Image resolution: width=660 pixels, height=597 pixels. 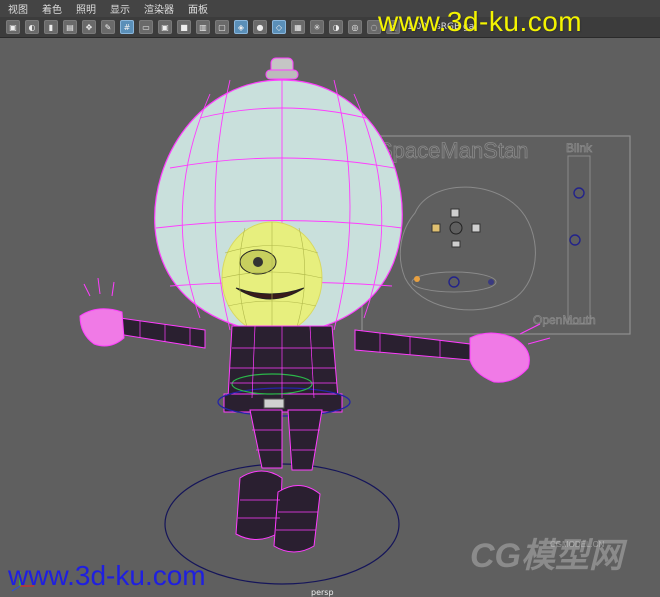 I want to click on shadows-icon: ◑, so click(x=336, y=27).